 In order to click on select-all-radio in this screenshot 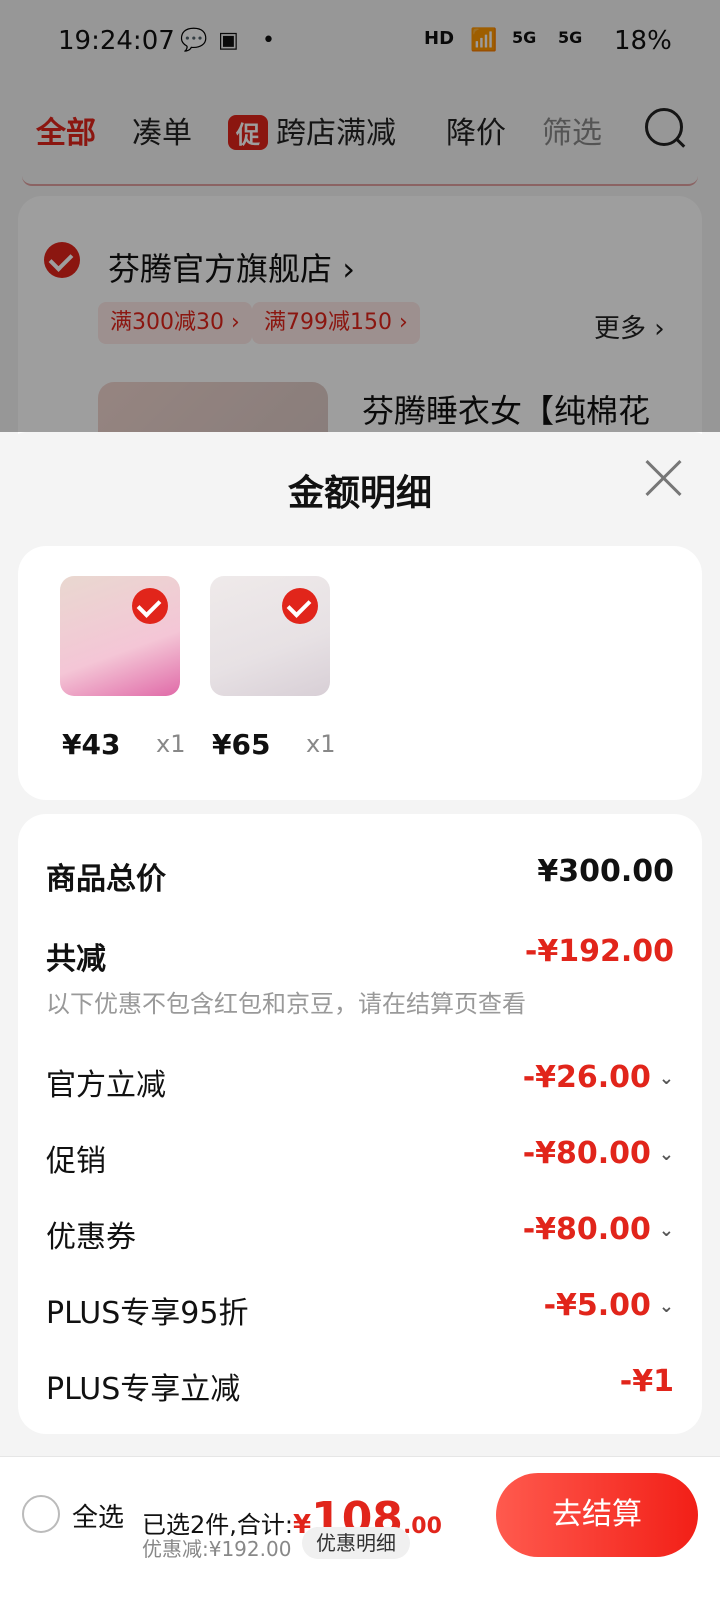, I will do `click(41, 1514)`.